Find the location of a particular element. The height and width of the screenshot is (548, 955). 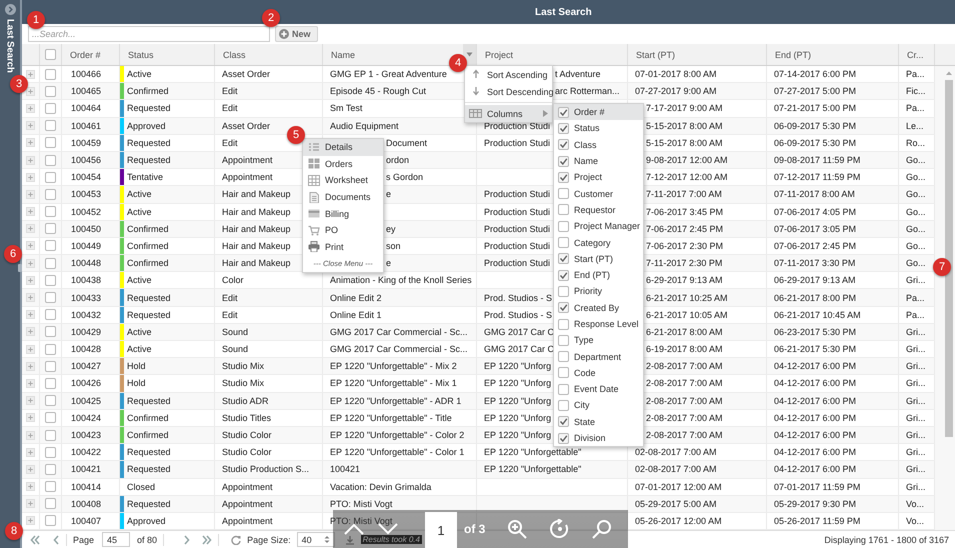

table-cell: Document is located at coordinates (407, 143).